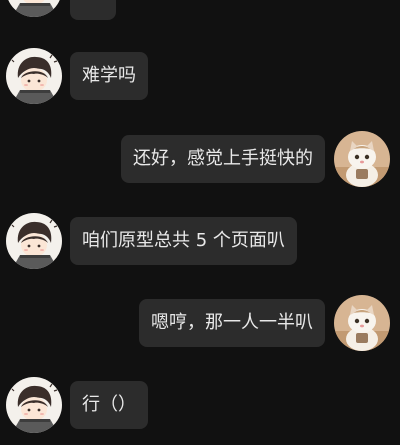  What do you see at coordinates (232, 323) in the screenshot?
I see `message-bubble-4: 嗯哼，那一人一半叭` at bounding box center [232, 323].